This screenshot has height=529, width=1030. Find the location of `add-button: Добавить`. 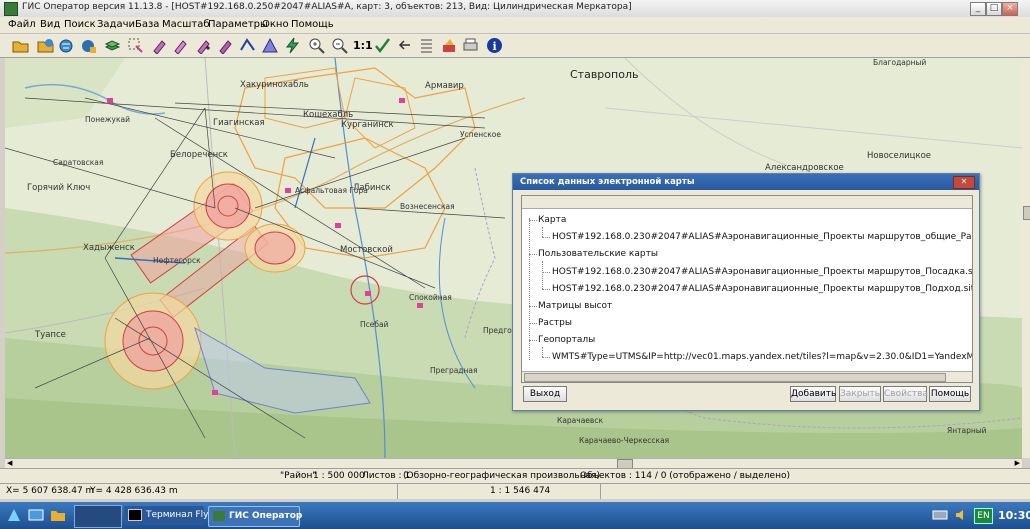

add-button: Добавить is located at coordinates (813, 394).